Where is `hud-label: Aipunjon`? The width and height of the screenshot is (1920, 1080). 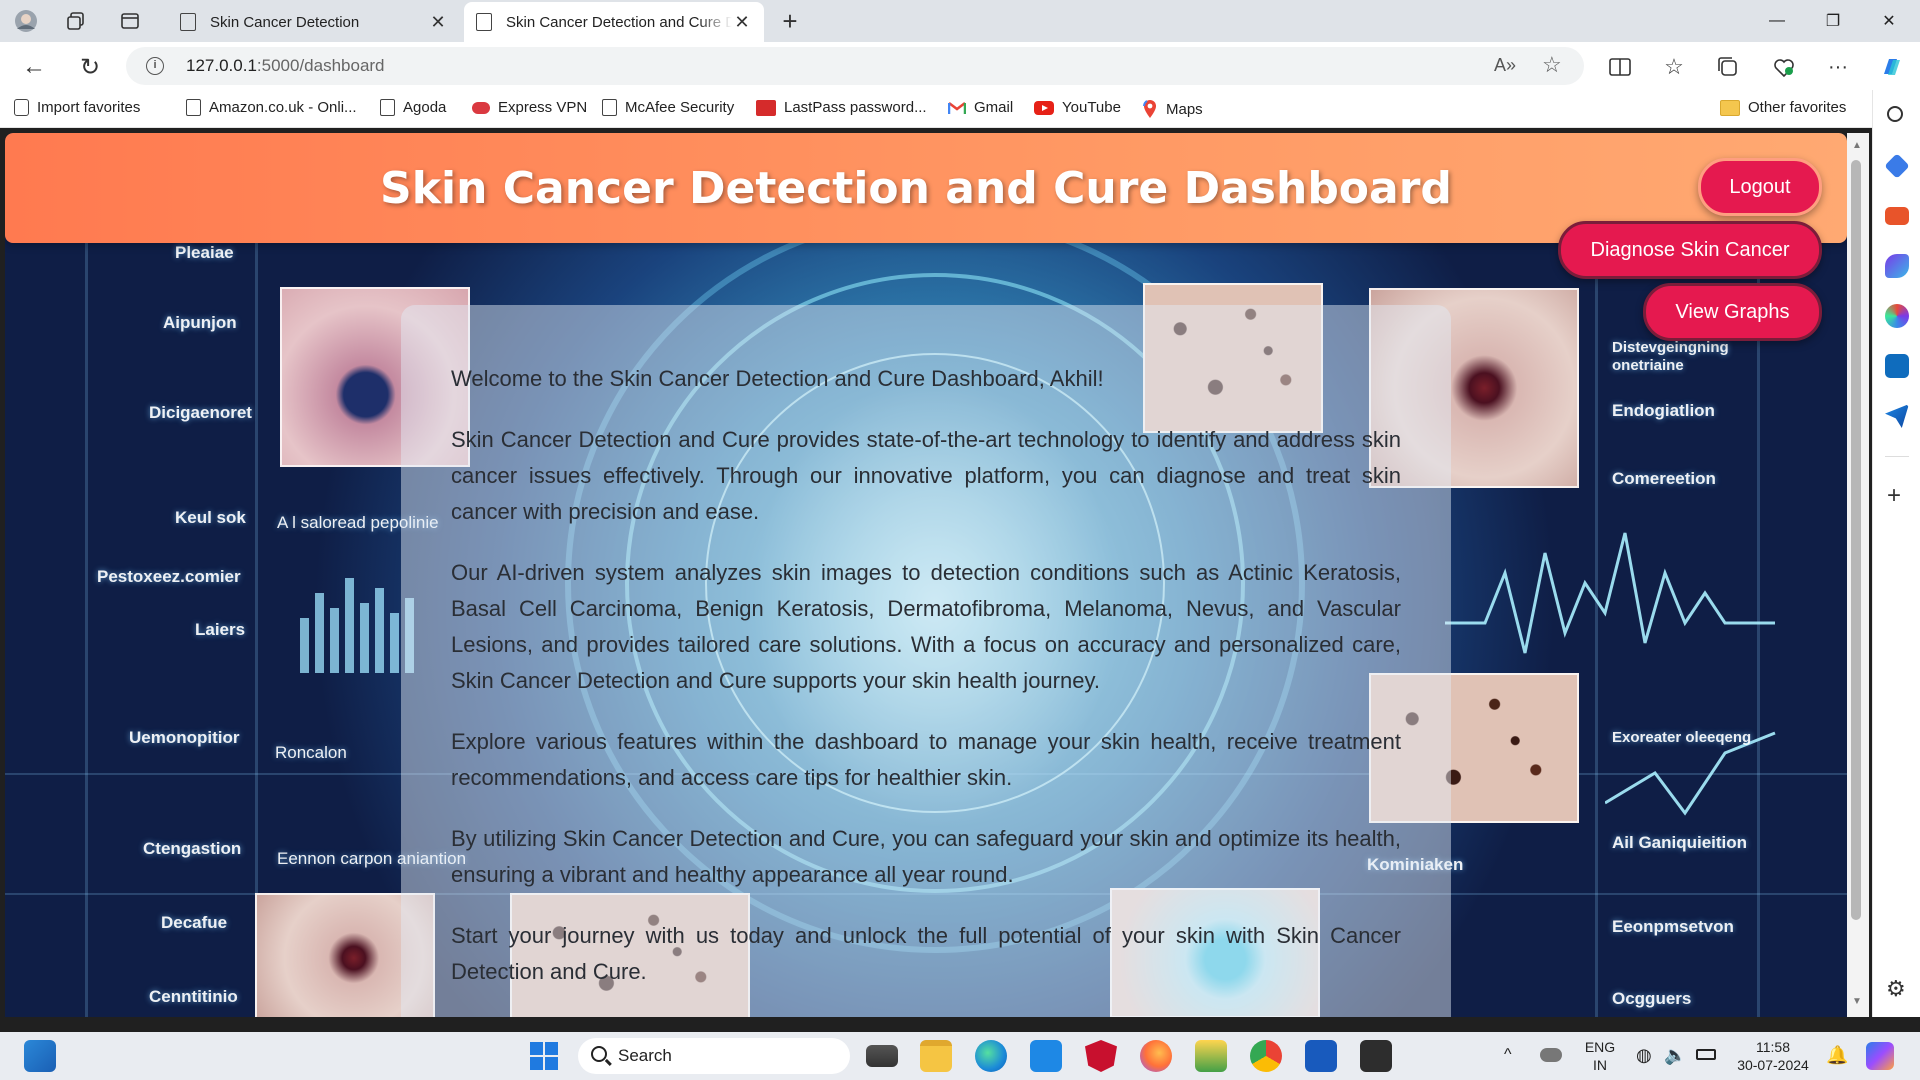 hud-label: Aipunjon is located at coordinates (200, 322).